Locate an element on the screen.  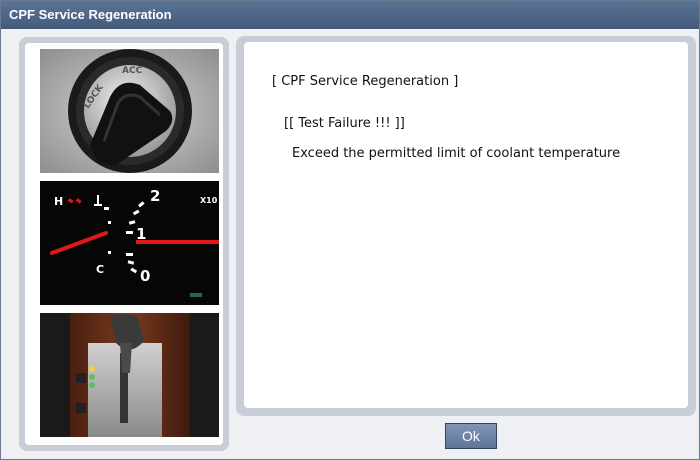
window-title: CPF Service Regeneration is located at coordinates (350, 15).